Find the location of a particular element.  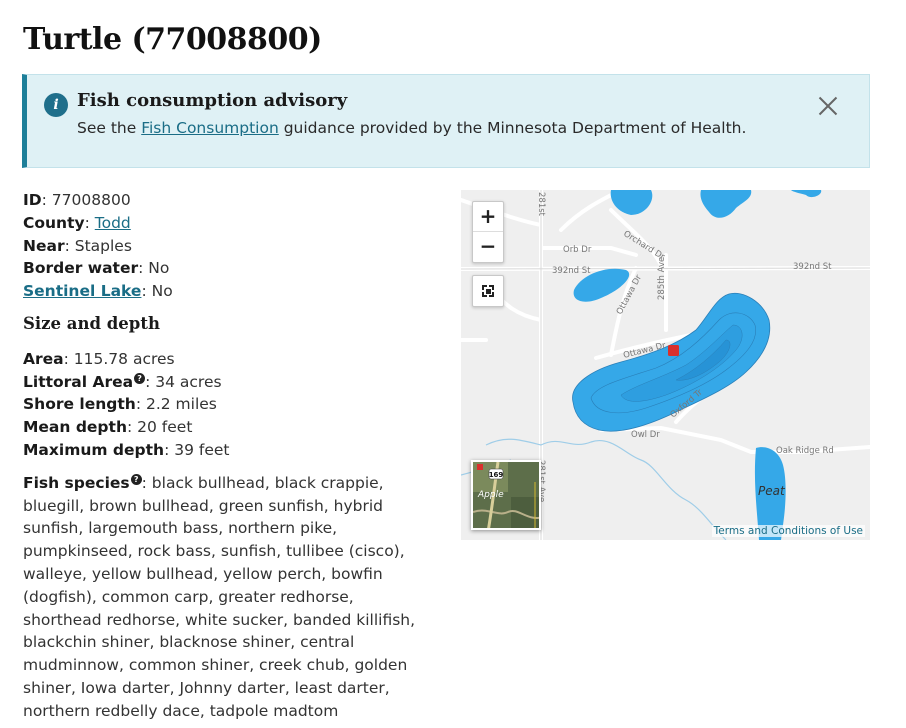

littoral-value: 34 acres is located at coordinates (188, 381).